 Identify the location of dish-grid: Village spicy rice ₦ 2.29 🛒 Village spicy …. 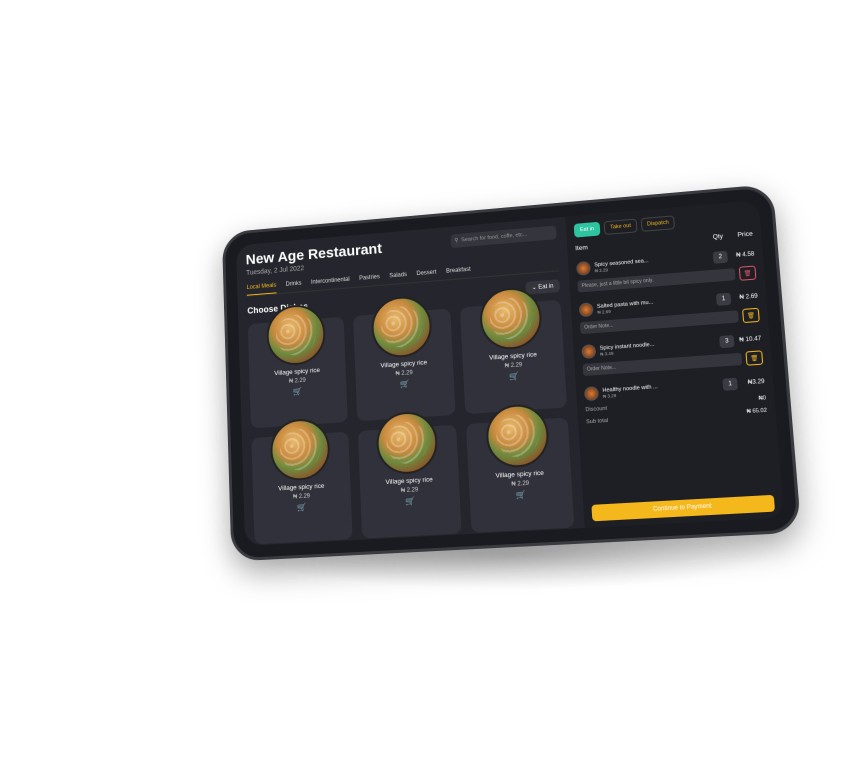
(411, 415).